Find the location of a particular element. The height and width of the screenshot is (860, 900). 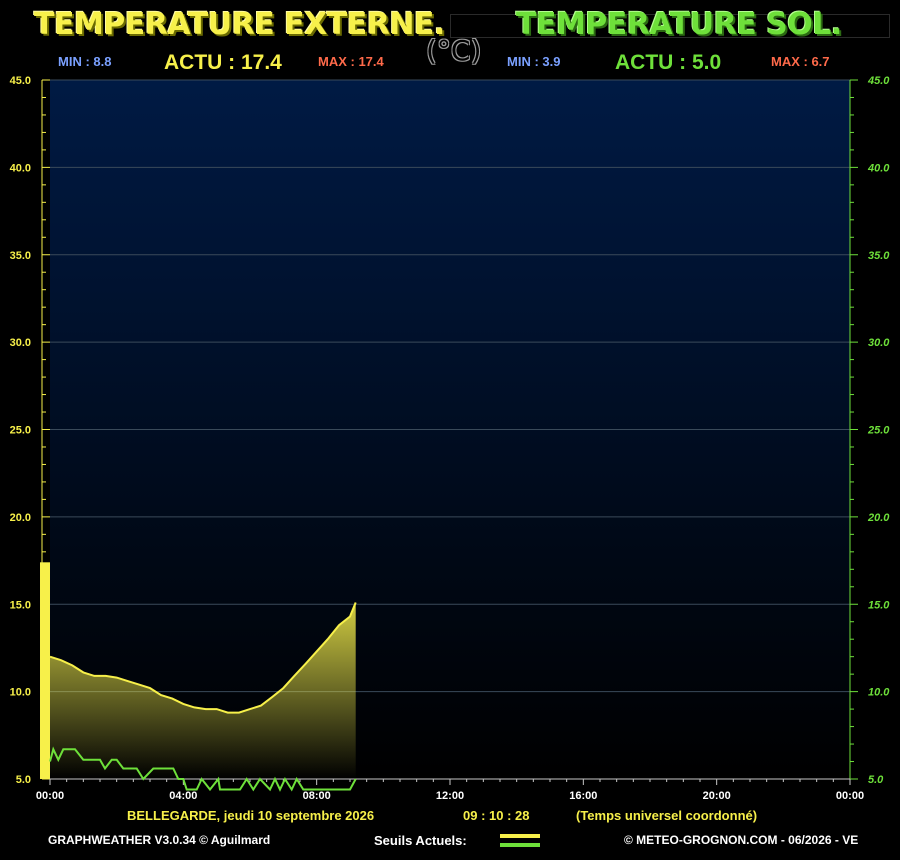

y-tick-label-left: 40.0 is located at coordinates (20, 168).